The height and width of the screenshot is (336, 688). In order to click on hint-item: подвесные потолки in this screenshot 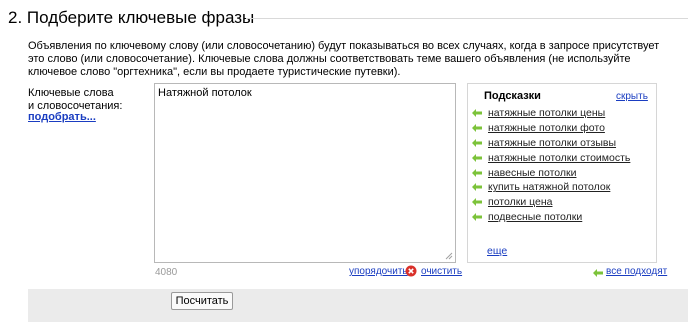, I will do `click(551, 217)`.